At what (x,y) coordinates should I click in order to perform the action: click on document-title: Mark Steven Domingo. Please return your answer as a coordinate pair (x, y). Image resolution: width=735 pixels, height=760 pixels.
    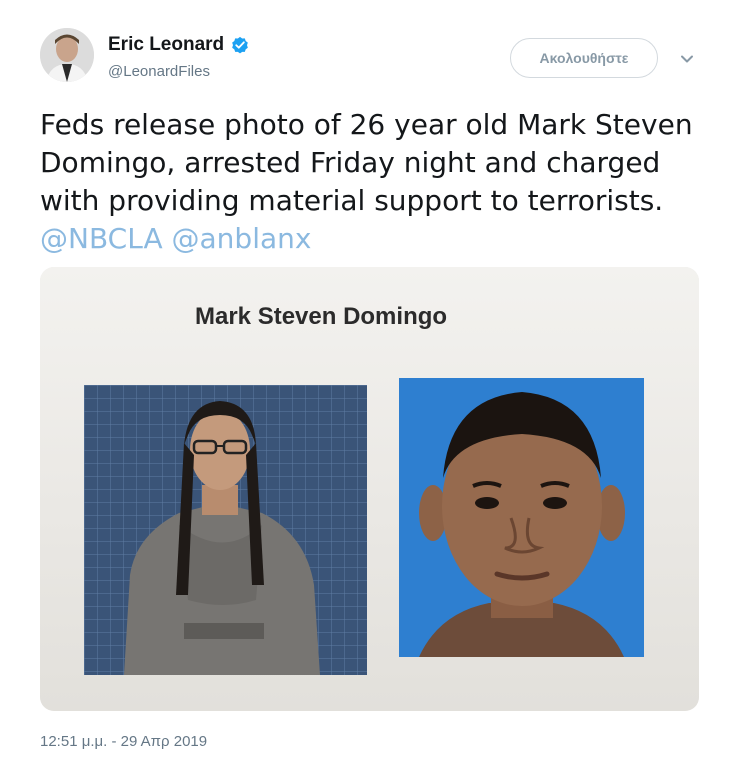
    Looking at the image, I should click on (321, 316).